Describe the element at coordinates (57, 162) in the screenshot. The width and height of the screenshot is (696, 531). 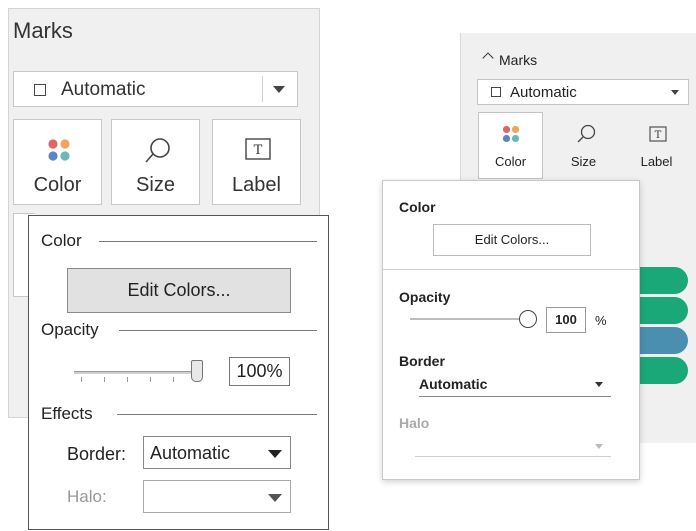
I see `left-color-card: Color` at that location.